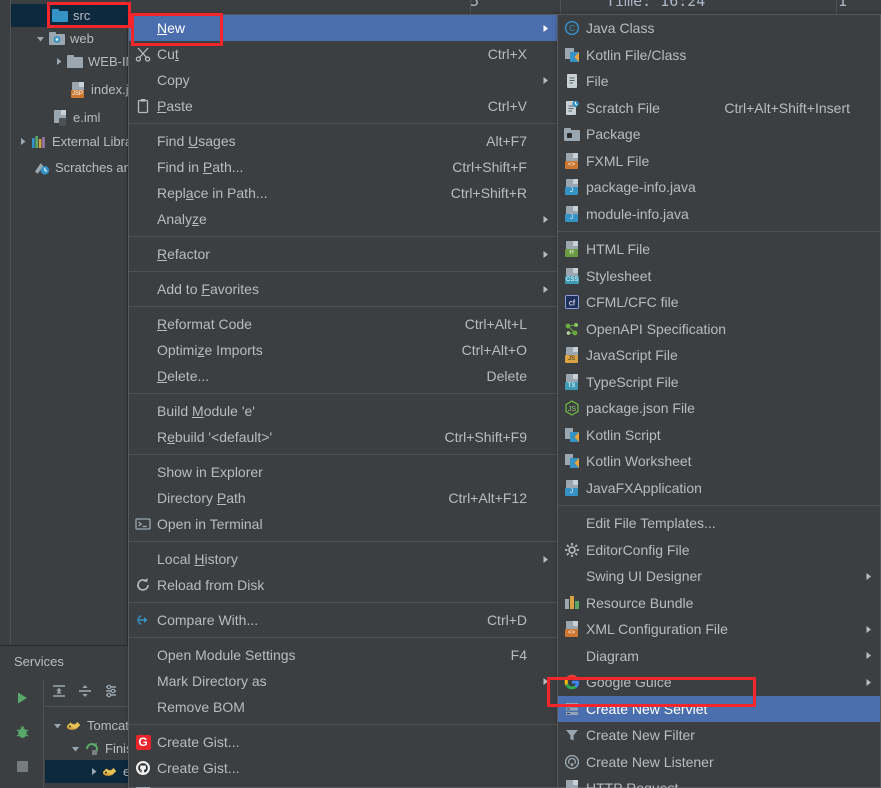  Describe the element at coordinates (719, 781) in the screenshot. I see `menu-item-http-request: APIHTTP Request` at that location.